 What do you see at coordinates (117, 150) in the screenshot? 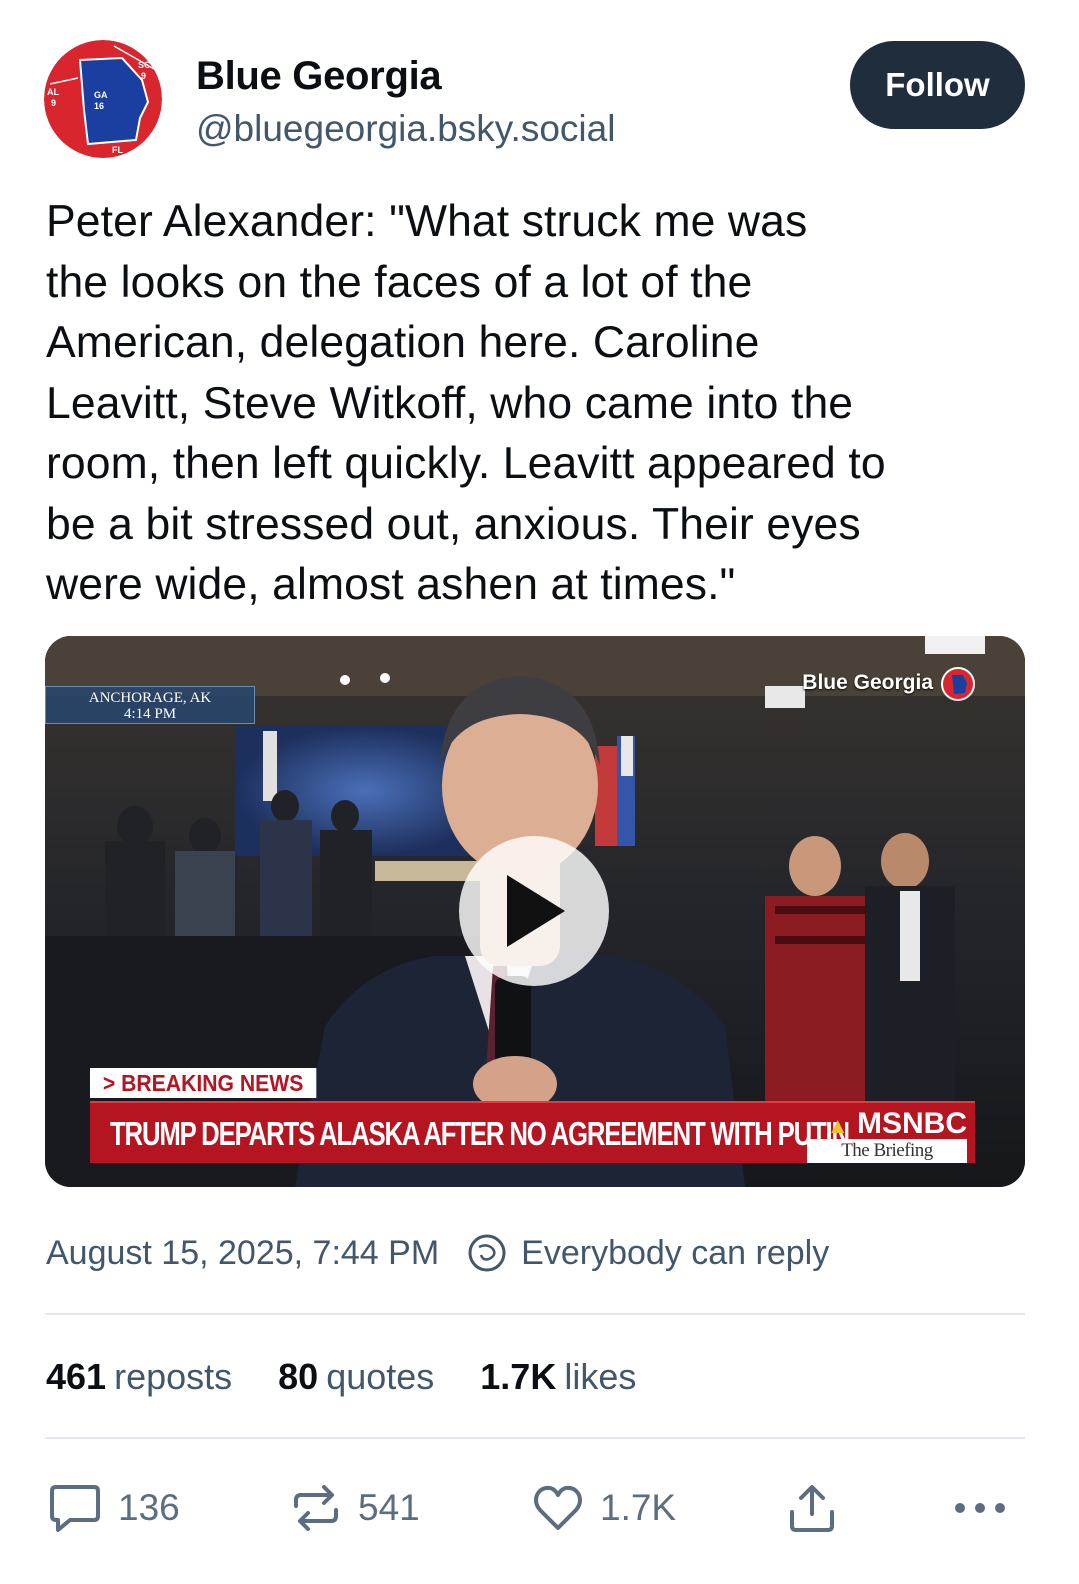
I see `avatar-label-fl: FL` at bounding box center [117, 150].